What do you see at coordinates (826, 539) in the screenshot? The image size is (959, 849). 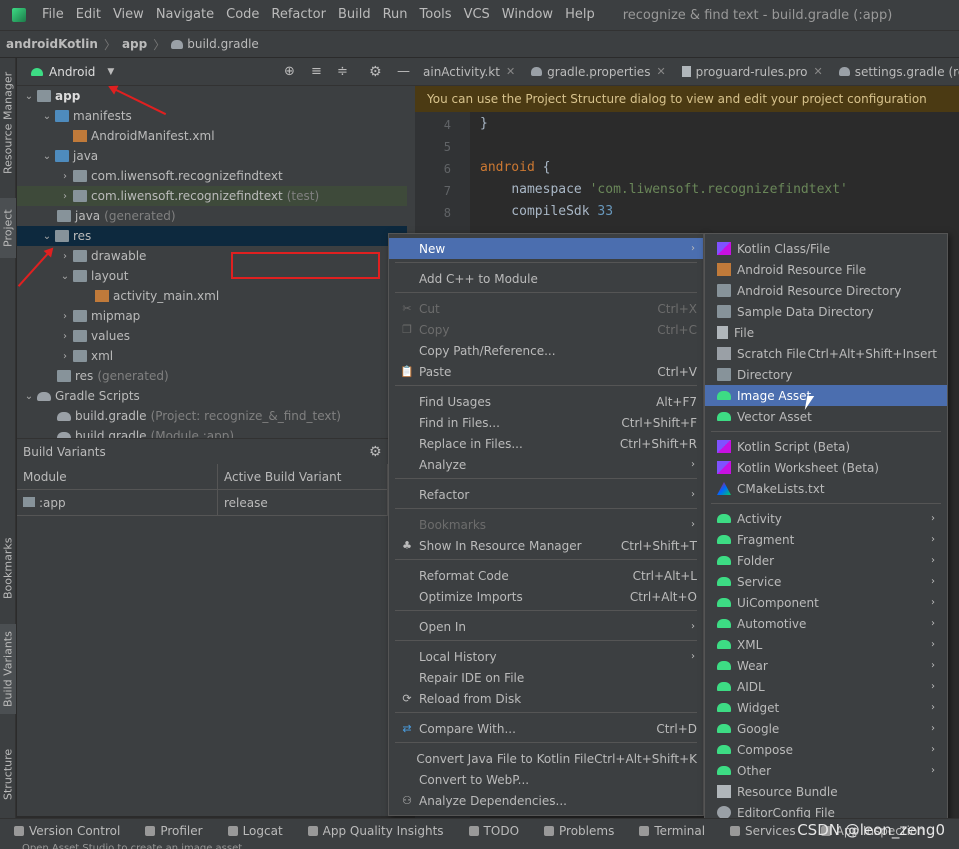 I see `submenu-item-fragment: Fragment ›` at bounding box center [826, 539].